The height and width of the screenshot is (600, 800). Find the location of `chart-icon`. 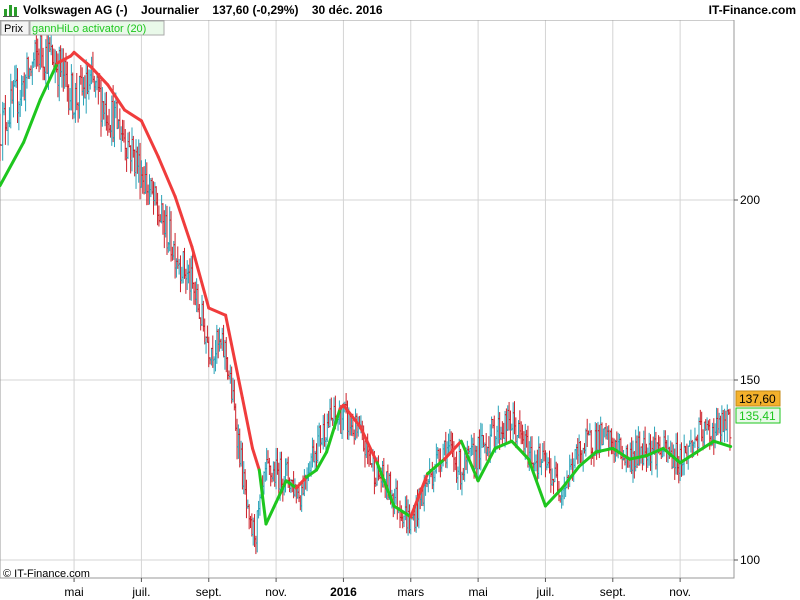

chart-icon is located at coordinates (11, 11).